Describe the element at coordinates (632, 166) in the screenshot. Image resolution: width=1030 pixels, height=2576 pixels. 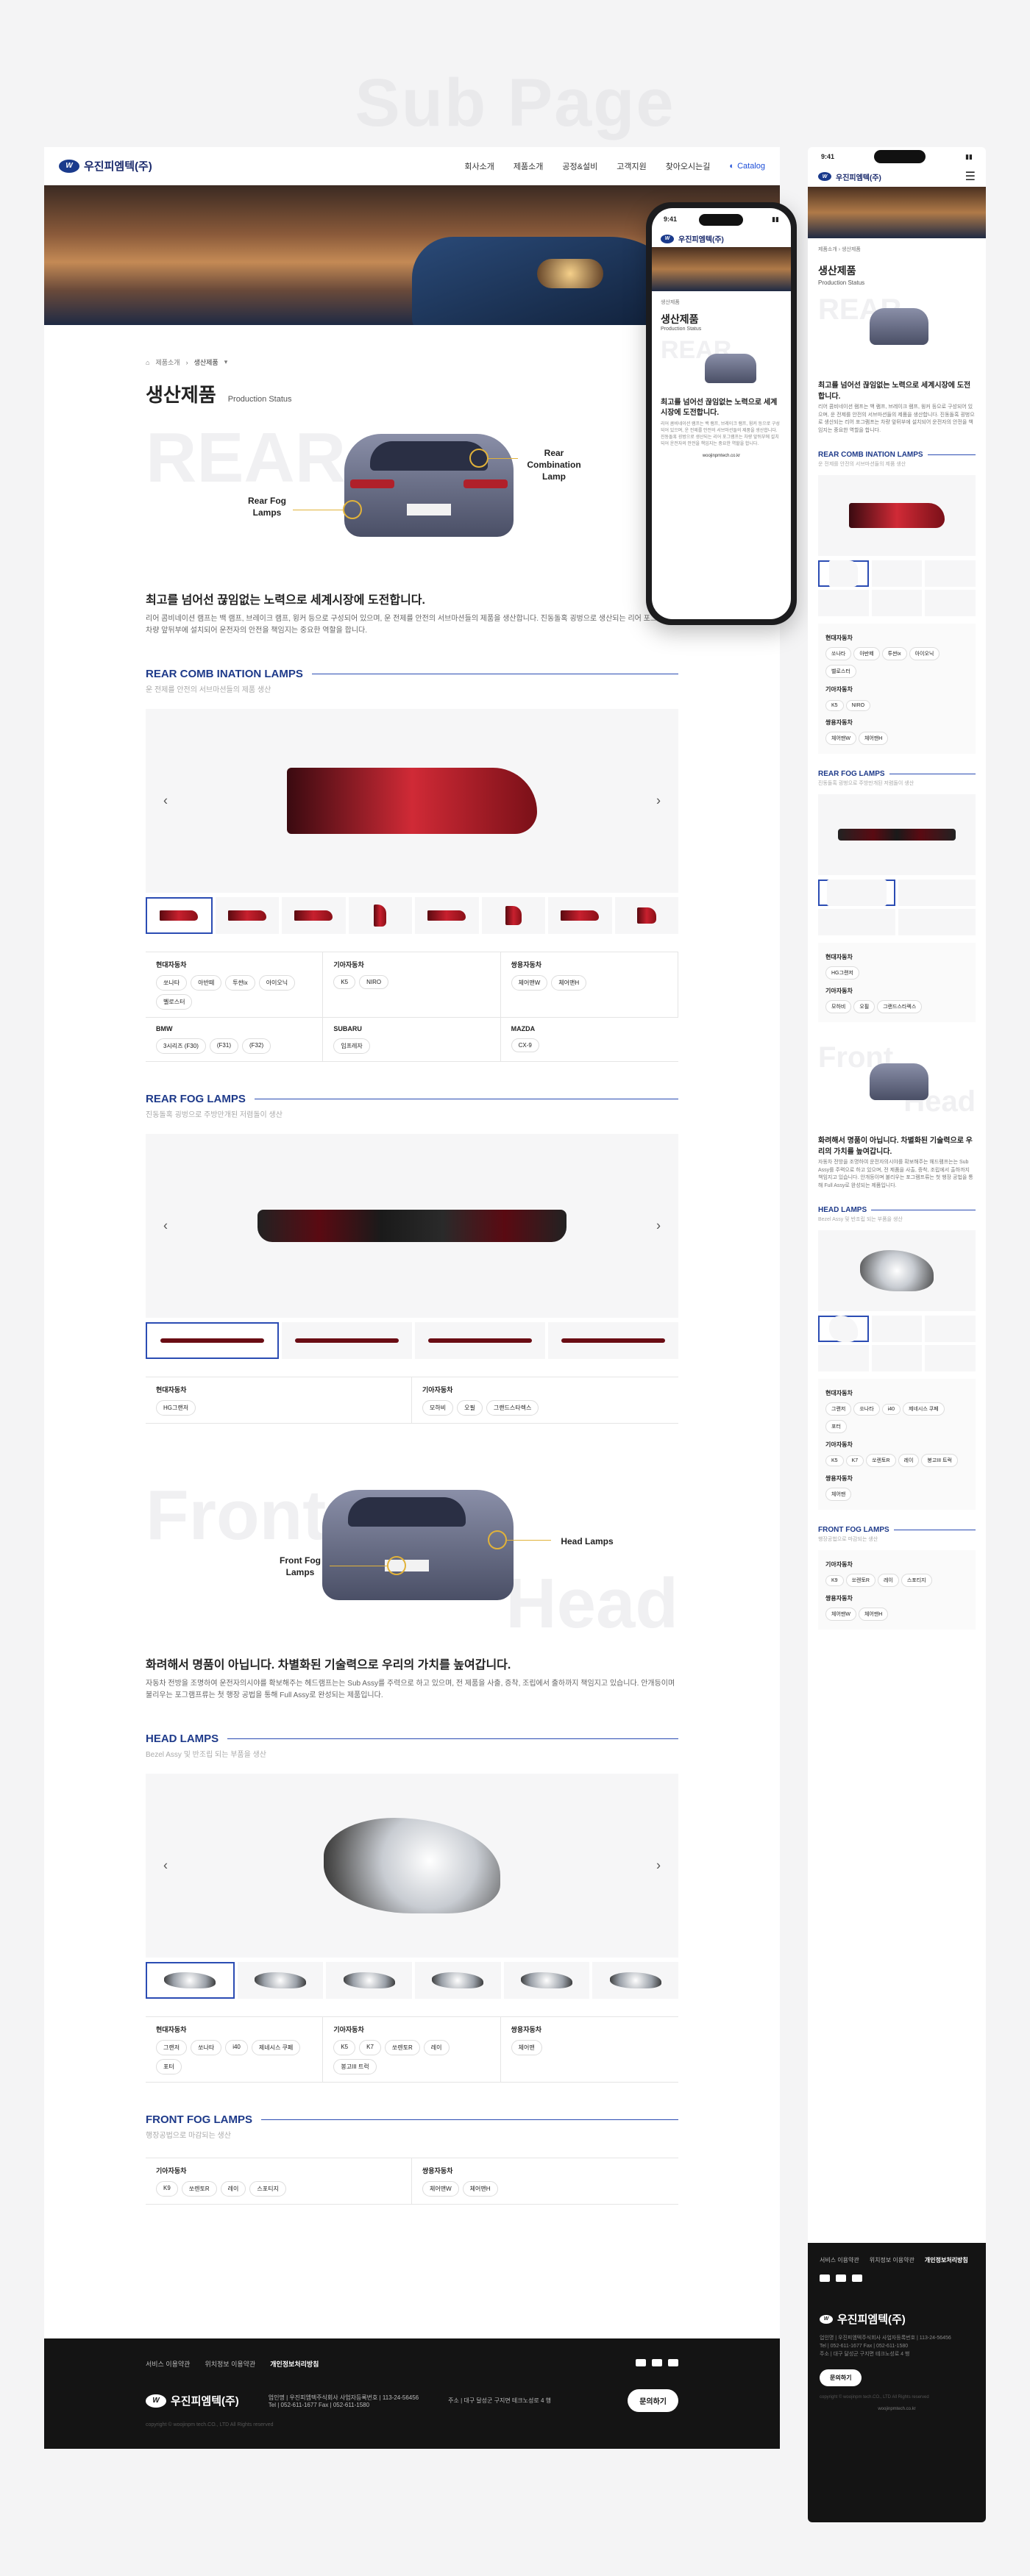
I see `nav-item-support: 고객지원` at that location.